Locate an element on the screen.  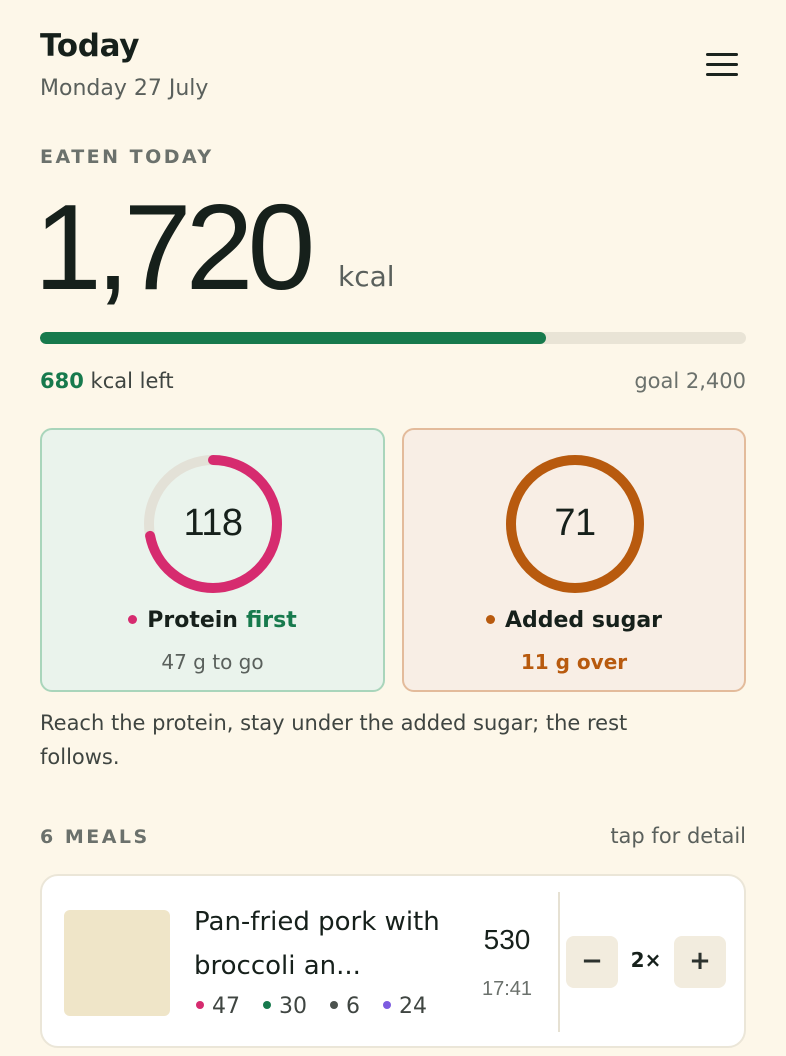
macro-fat-value: 6 is located at coordinates (353, 1006).